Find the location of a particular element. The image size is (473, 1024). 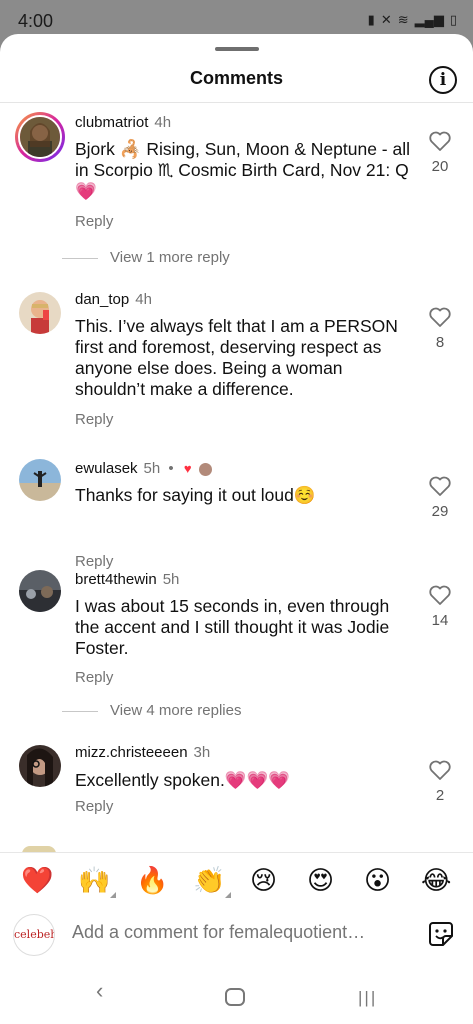

view-more-replies: View 1 more reply is located at coordinates (146, 257).